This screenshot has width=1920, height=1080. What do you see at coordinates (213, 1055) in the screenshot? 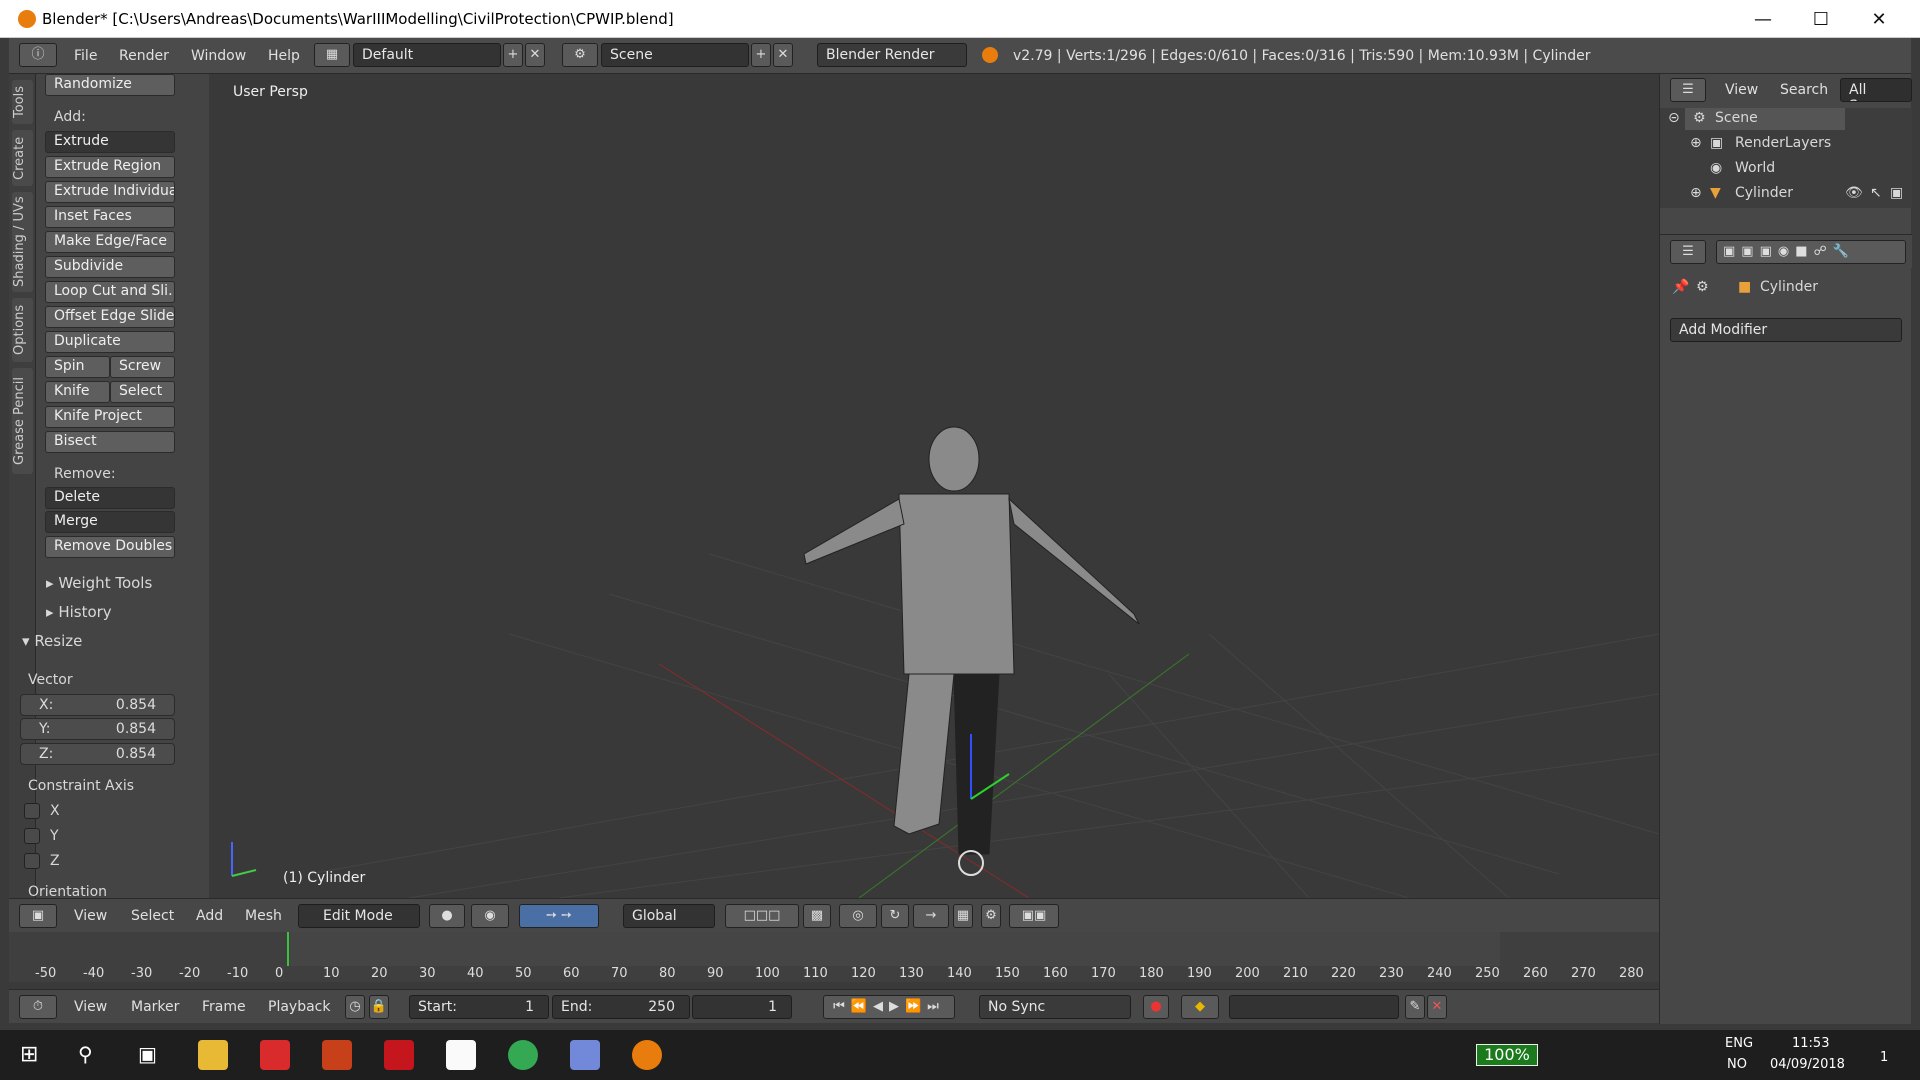
I see `file-explorer-icon` at bounding box center [213, 1055].